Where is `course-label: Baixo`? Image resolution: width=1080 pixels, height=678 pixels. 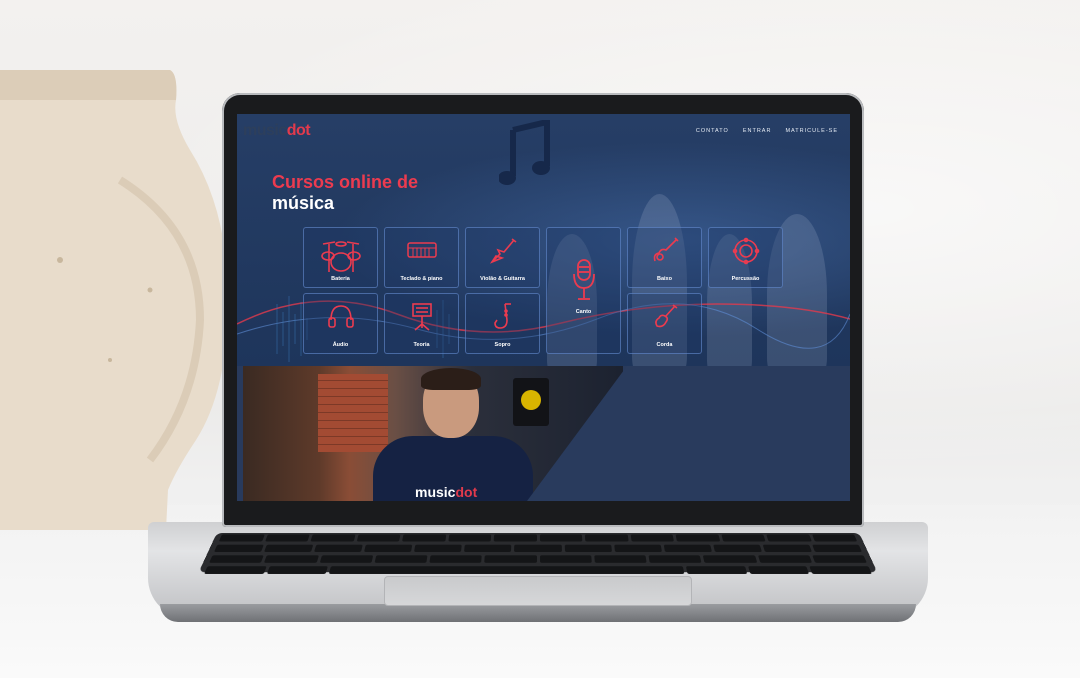
course-label: Baixo is located at coordinates (664, 279).